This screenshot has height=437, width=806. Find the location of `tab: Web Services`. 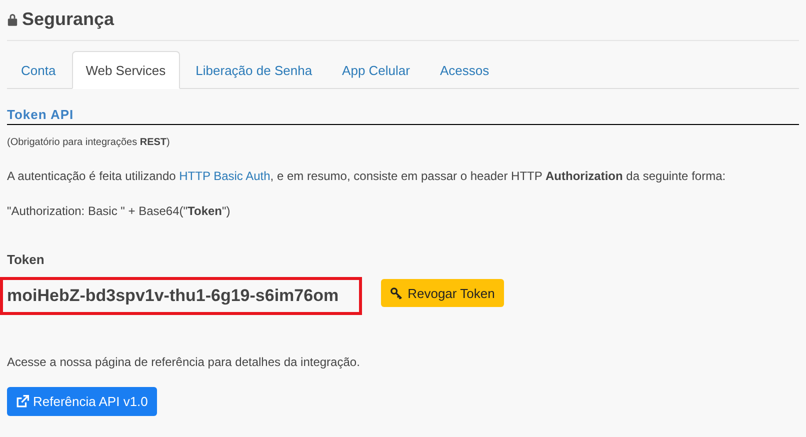

tab: Web Services is located at coordinates (126, 70).